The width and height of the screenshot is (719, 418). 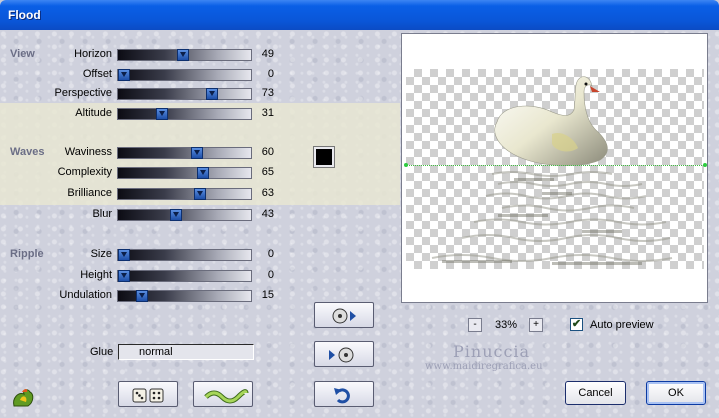 I want to click on undulation-slider, so click(x=184, y=296).